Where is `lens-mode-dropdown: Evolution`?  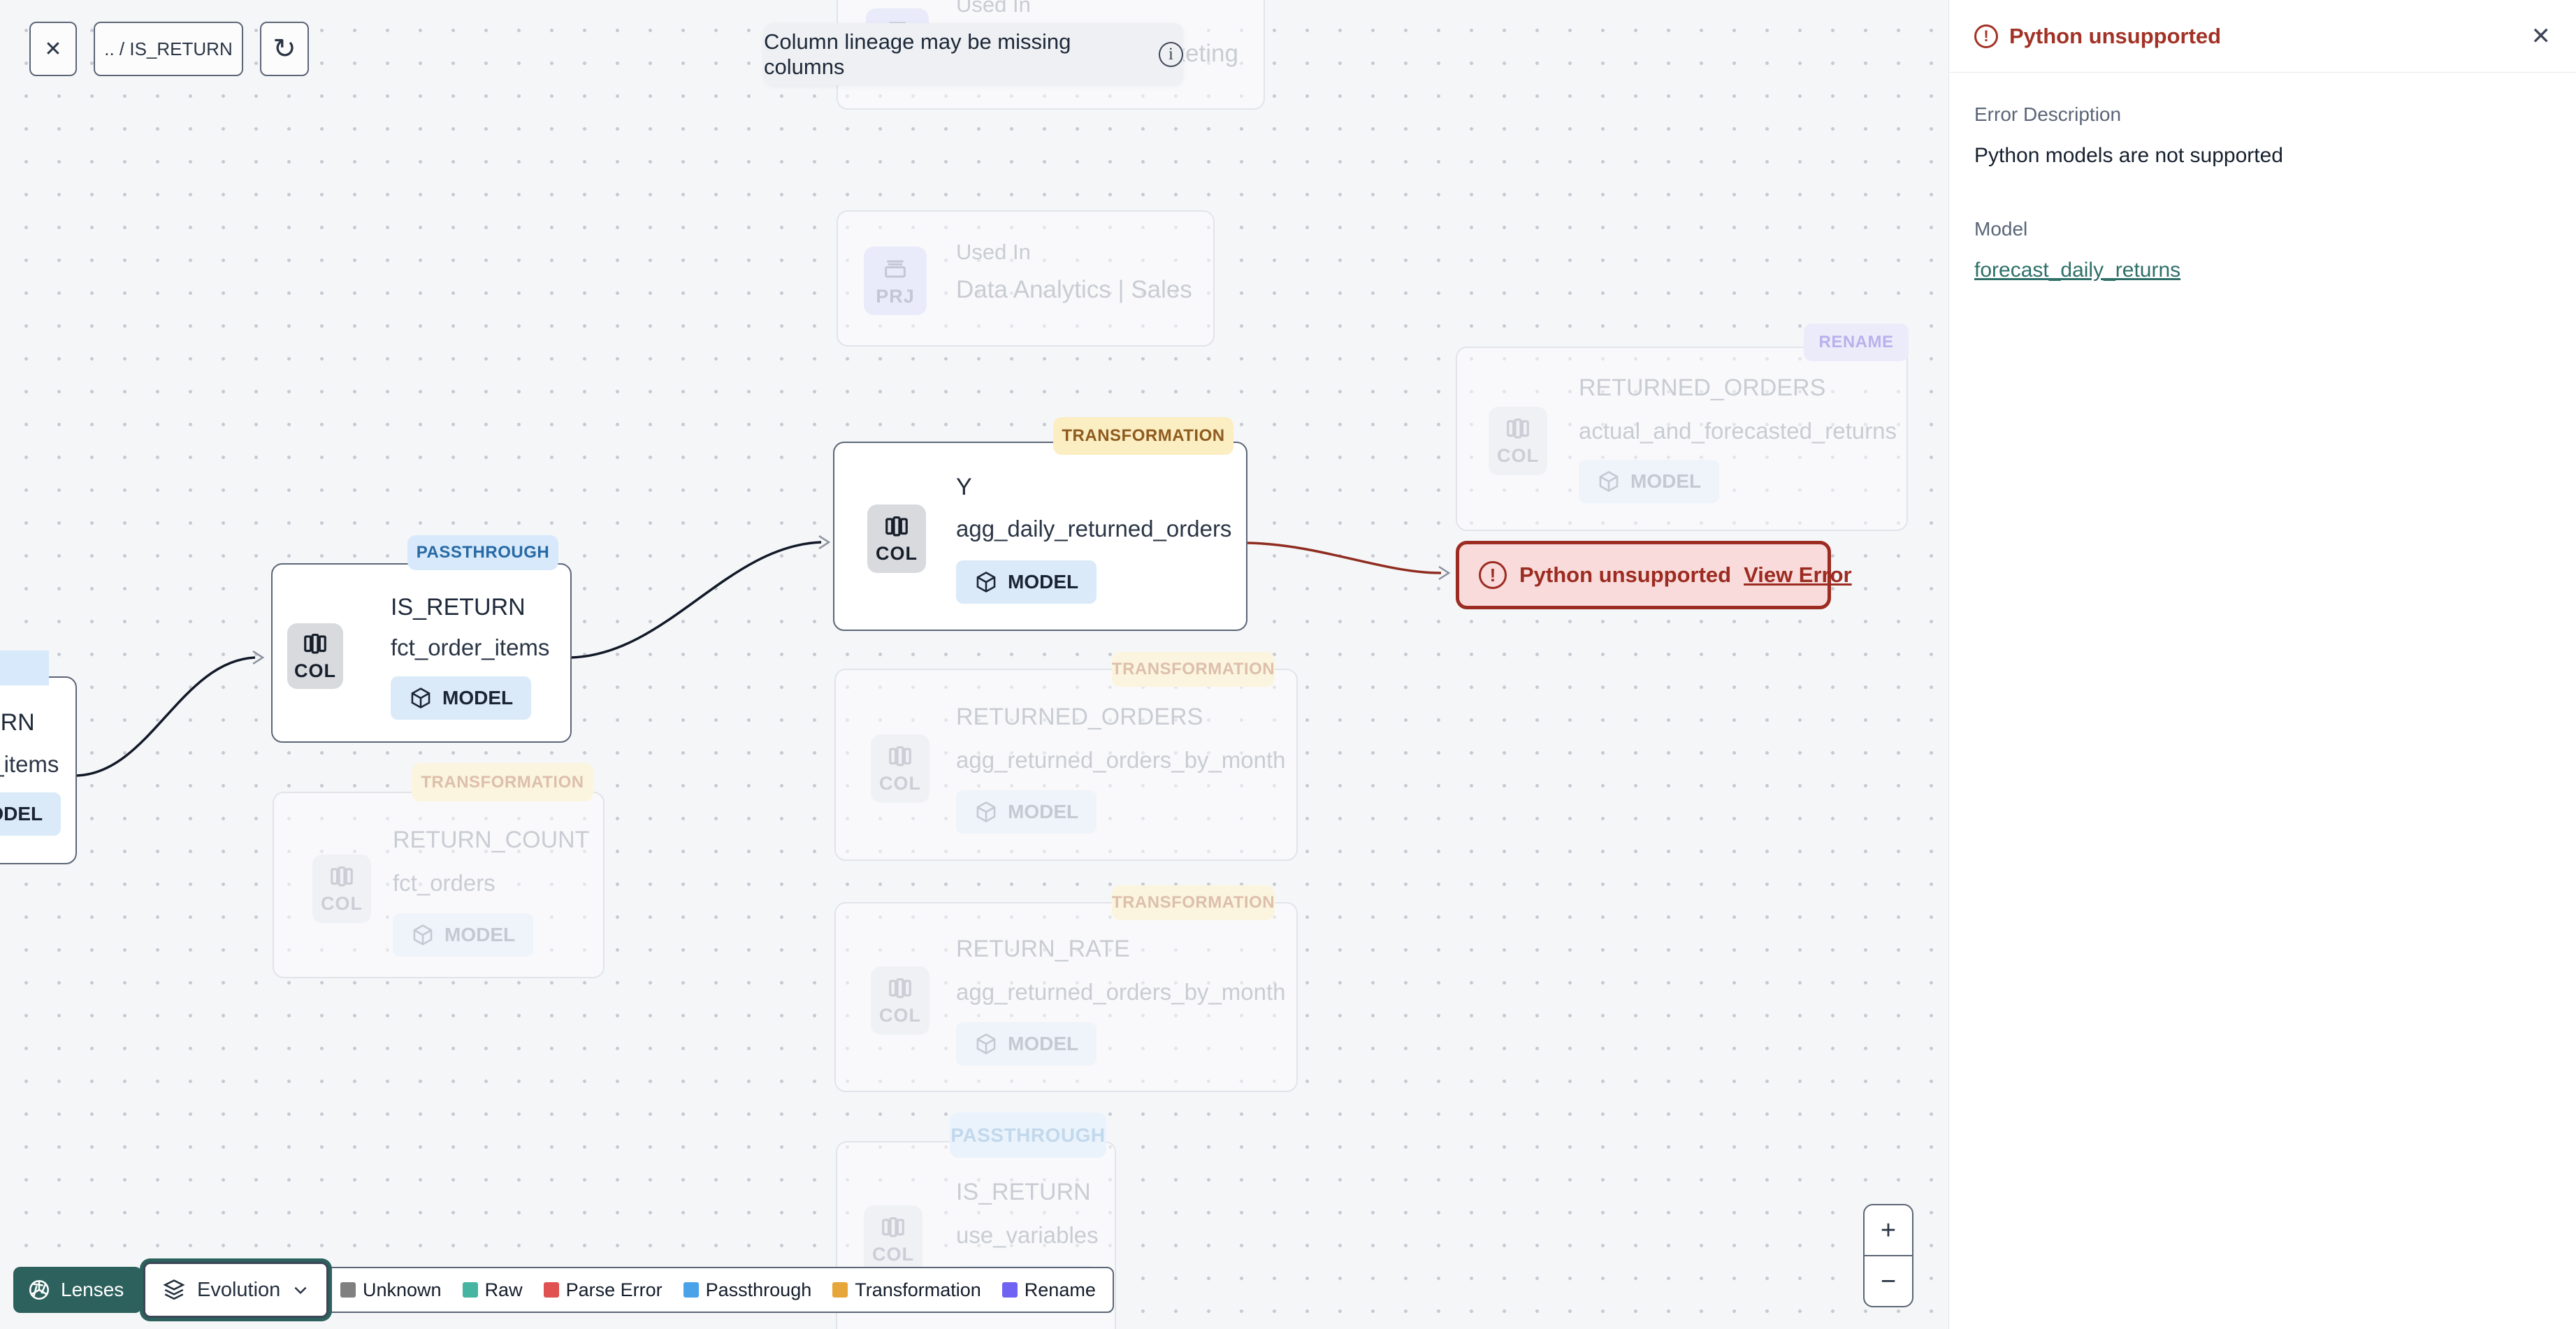
lens-mode-dropdown: Evolution is located at coordinates (236, 1290).